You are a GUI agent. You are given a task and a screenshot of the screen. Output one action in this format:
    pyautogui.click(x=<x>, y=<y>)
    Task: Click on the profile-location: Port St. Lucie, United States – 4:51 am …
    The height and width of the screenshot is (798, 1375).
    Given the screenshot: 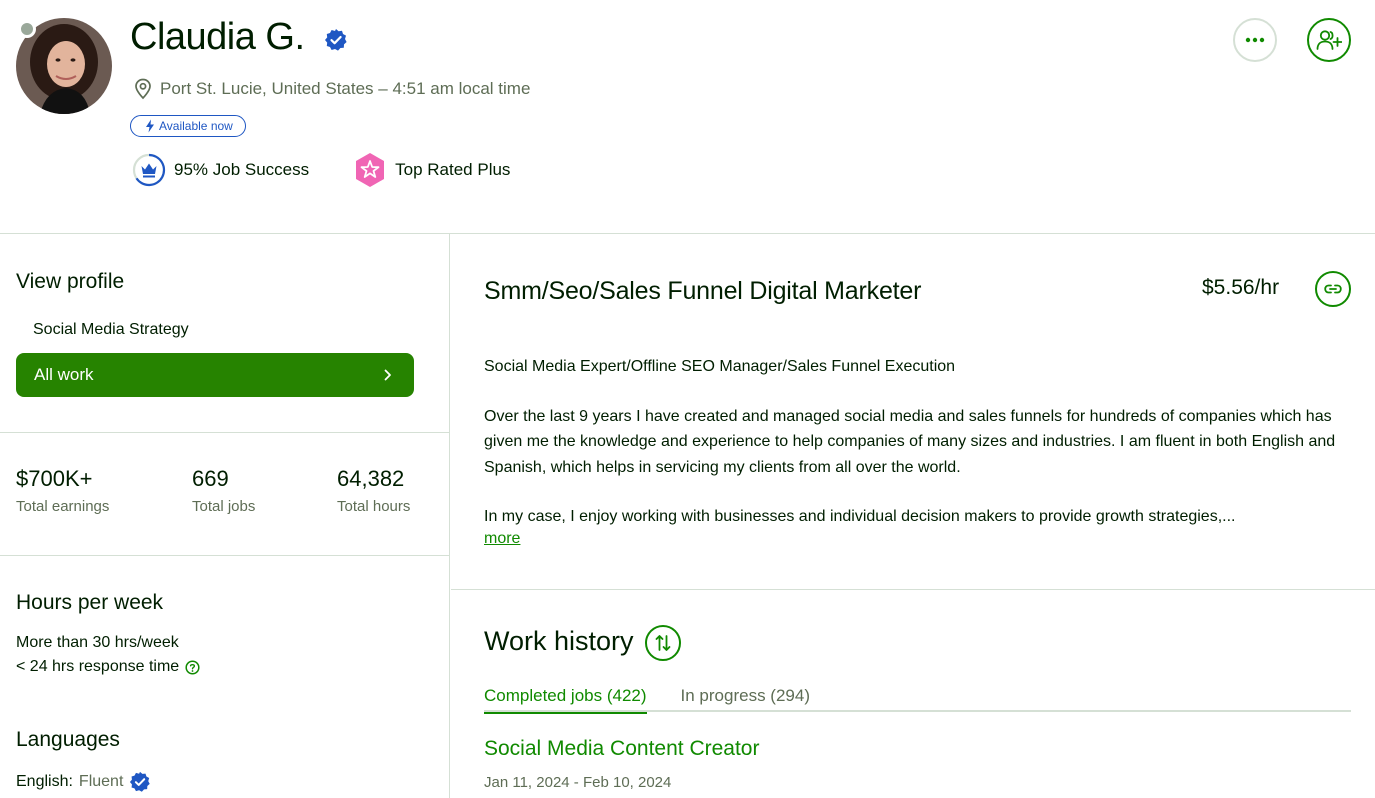 What is the action you would take?
    pyautogui.click(x=332, y=89)
    